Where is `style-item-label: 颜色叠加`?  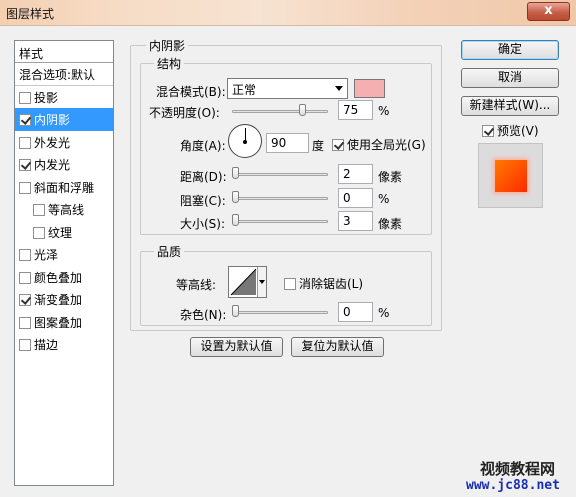
style-item-label: 颜色叠加 is located at coordinates (58, 277).